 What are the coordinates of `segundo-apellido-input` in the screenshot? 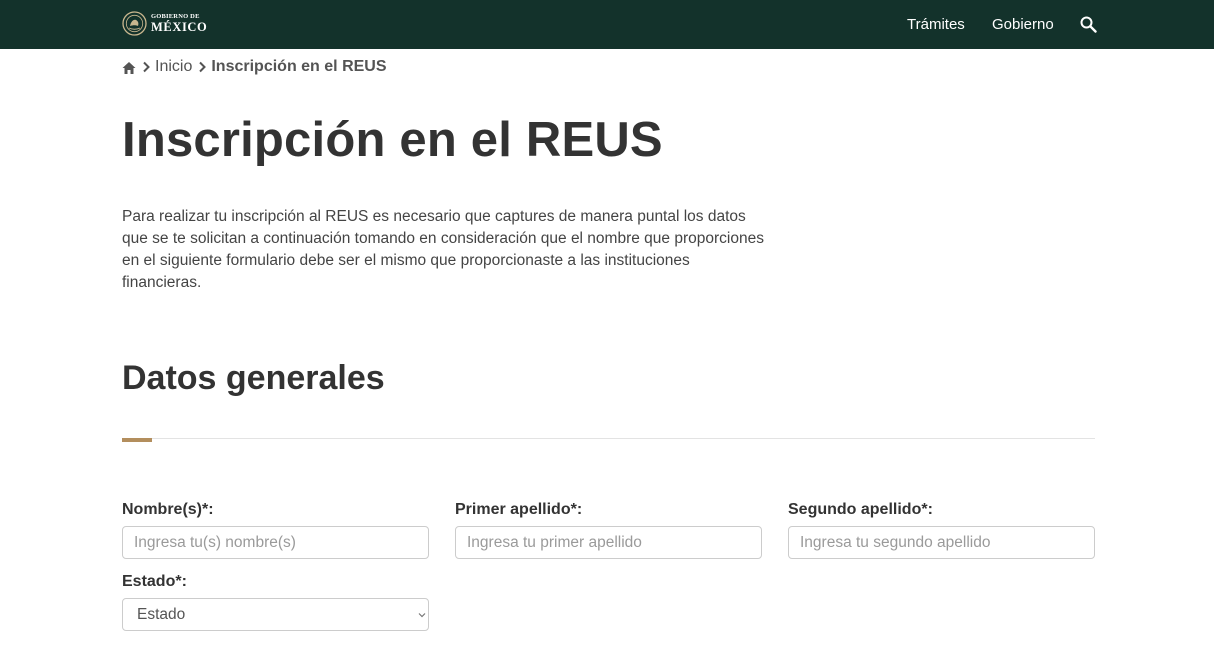 It's located at (941, 542).